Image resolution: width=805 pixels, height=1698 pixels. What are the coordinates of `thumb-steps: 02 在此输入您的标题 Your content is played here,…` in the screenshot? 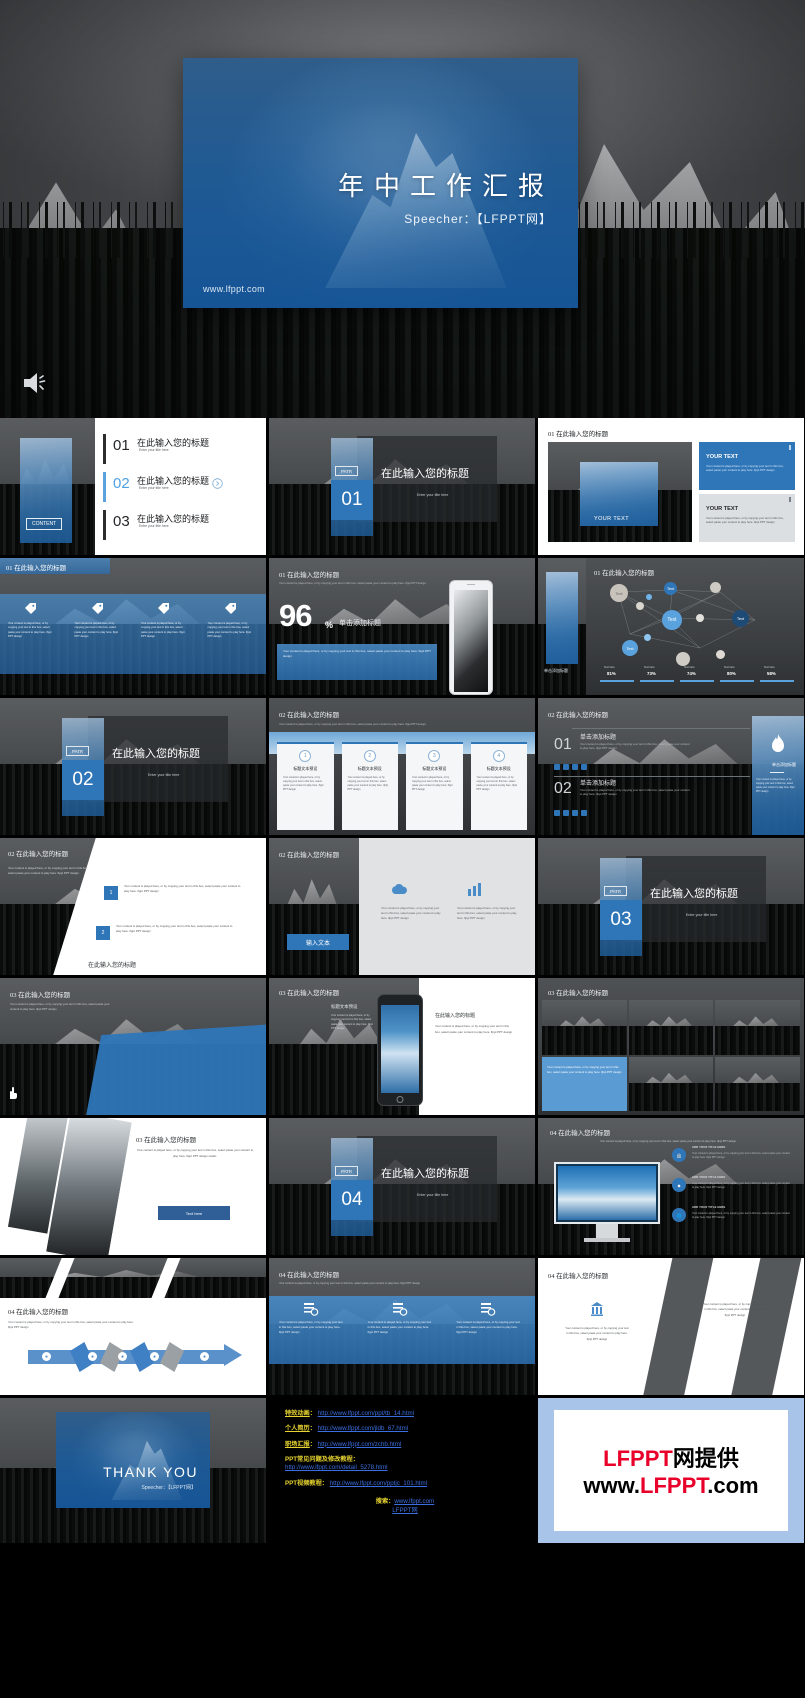 It's located at (402, 766).